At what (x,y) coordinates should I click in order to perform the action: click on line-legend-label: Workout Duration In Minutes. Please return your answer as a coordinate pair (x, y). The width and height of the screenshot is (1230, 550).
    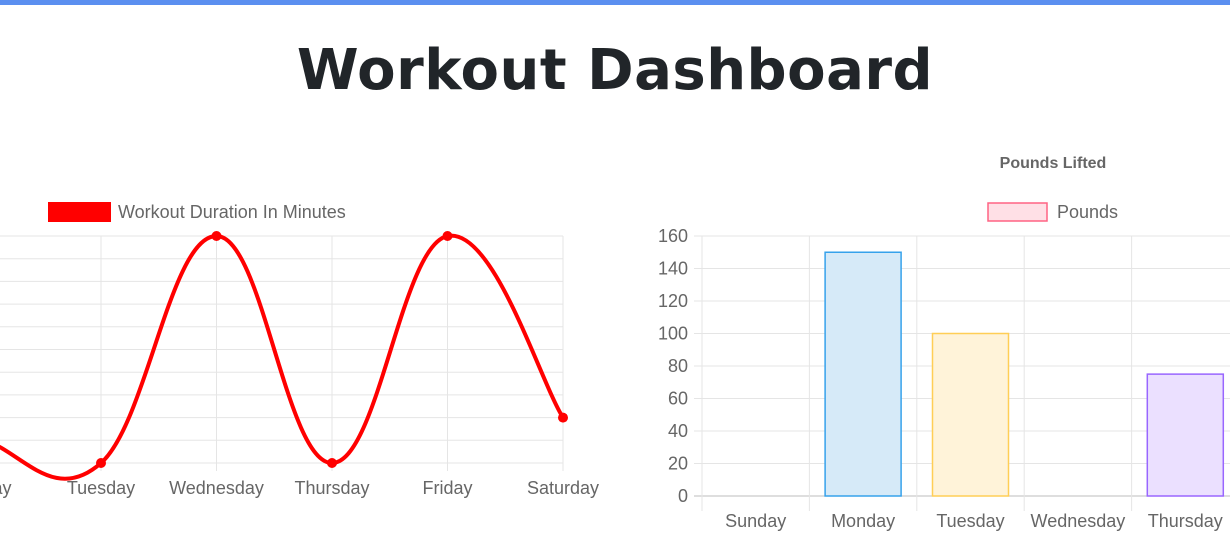
    Looking at the image, I should click on (232, 212).